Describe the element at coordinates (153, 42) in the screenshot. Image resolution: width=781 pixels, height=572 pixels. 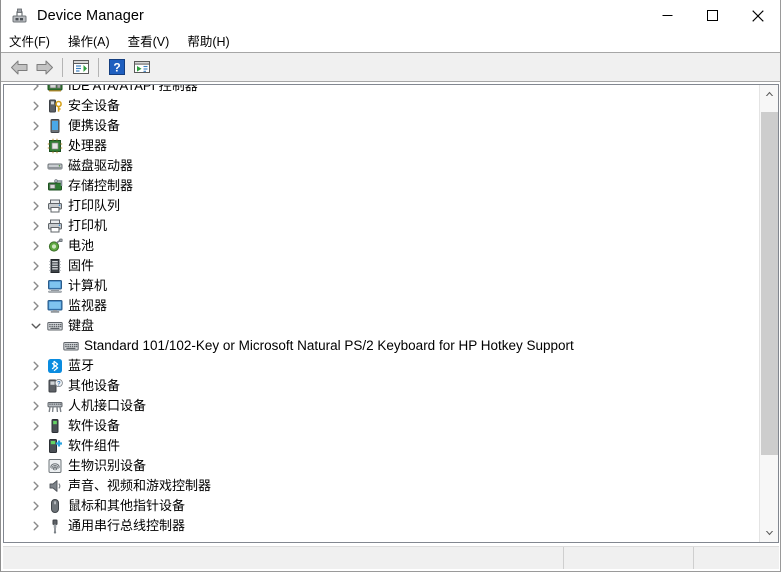
I see `menu-view: 查看(V)` at that location.